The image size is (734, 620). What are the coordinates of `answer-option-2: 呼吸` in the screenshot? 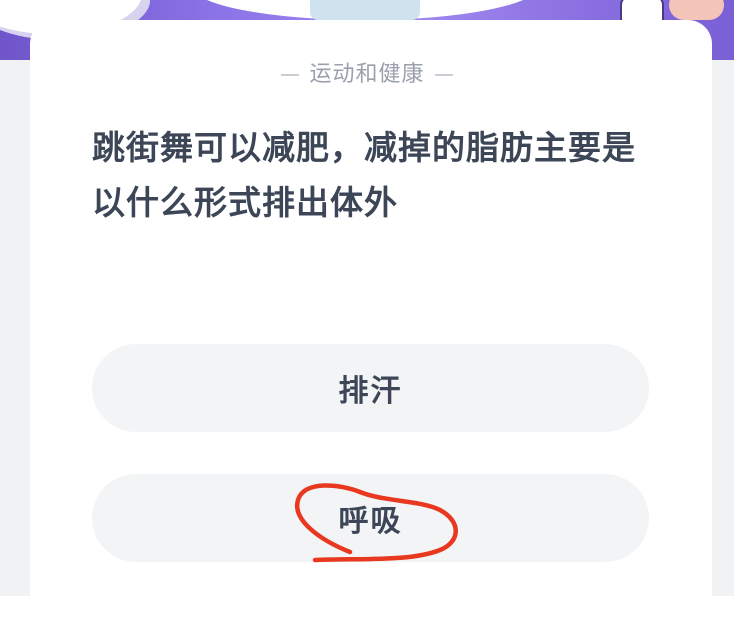 It's located at (370, 518).